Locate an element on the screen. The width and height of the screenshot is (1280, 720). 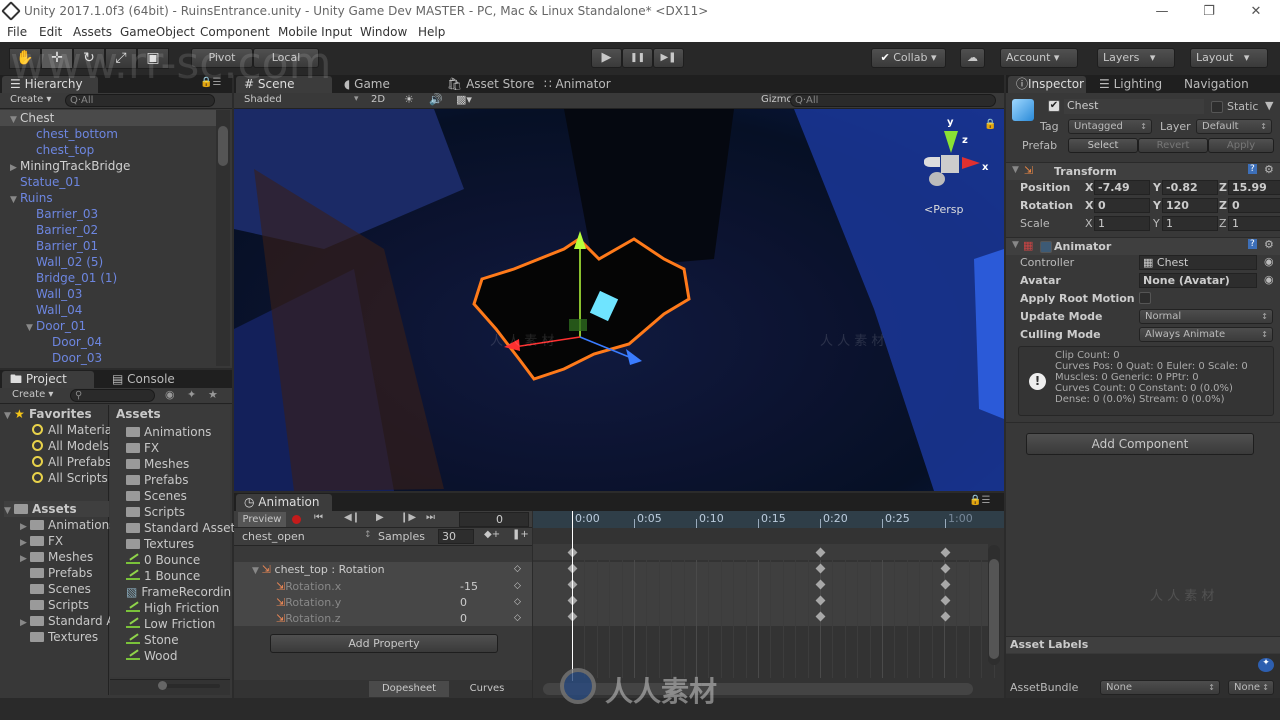
menu-mobile-input: Mobile Input is located at coordinates (315, 32).